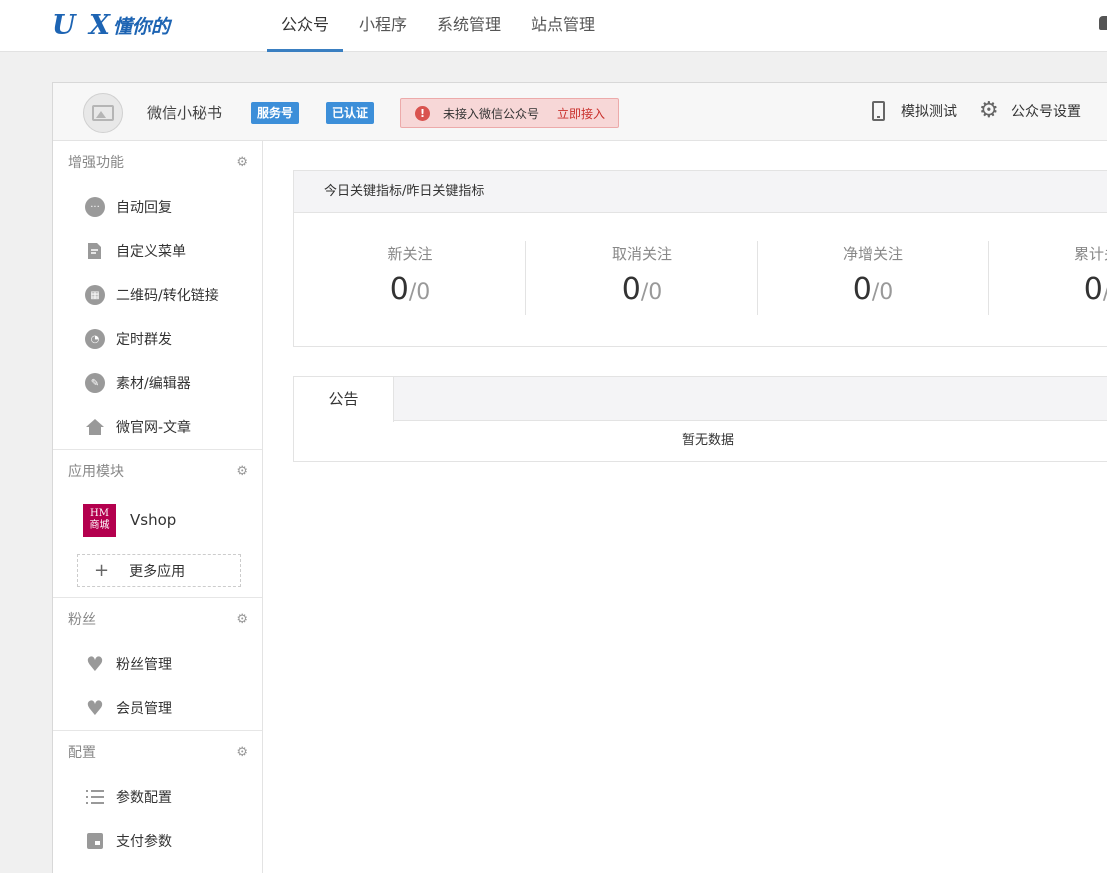 The height and width of the screenshot is (873, 1107). I want to click on list-settings-icon, so click(95, 797).